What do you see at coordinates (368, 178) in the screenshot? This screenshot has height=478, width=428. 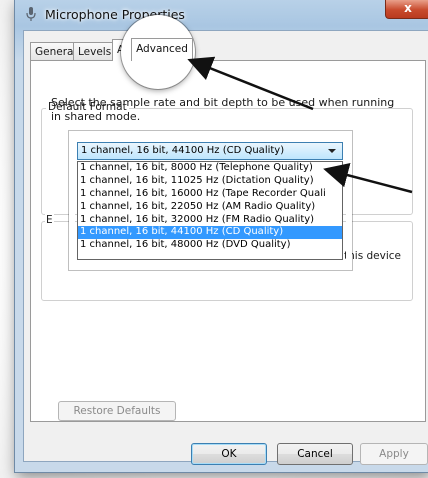 I see `arrow-to-dropdown` at bounding box center [368, 178].